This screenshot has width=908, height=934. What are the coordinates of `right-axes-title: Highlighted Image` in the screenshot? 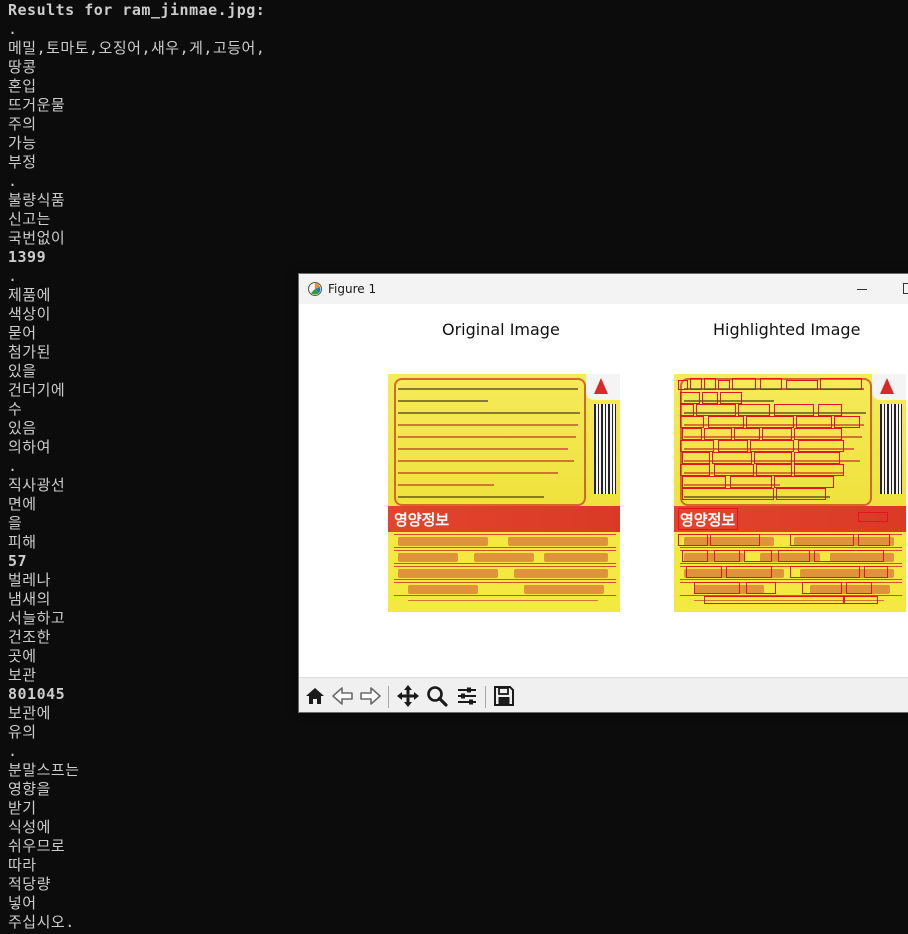 It's located at (787, 329).